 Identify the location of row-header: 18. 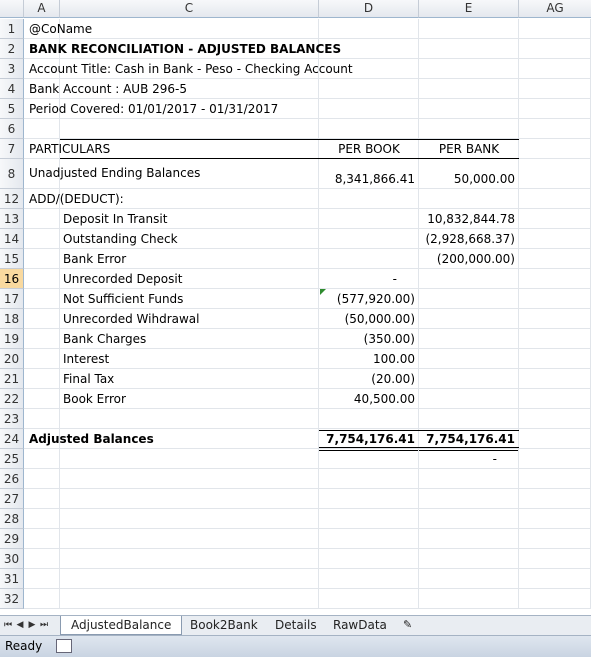
(12, 319).